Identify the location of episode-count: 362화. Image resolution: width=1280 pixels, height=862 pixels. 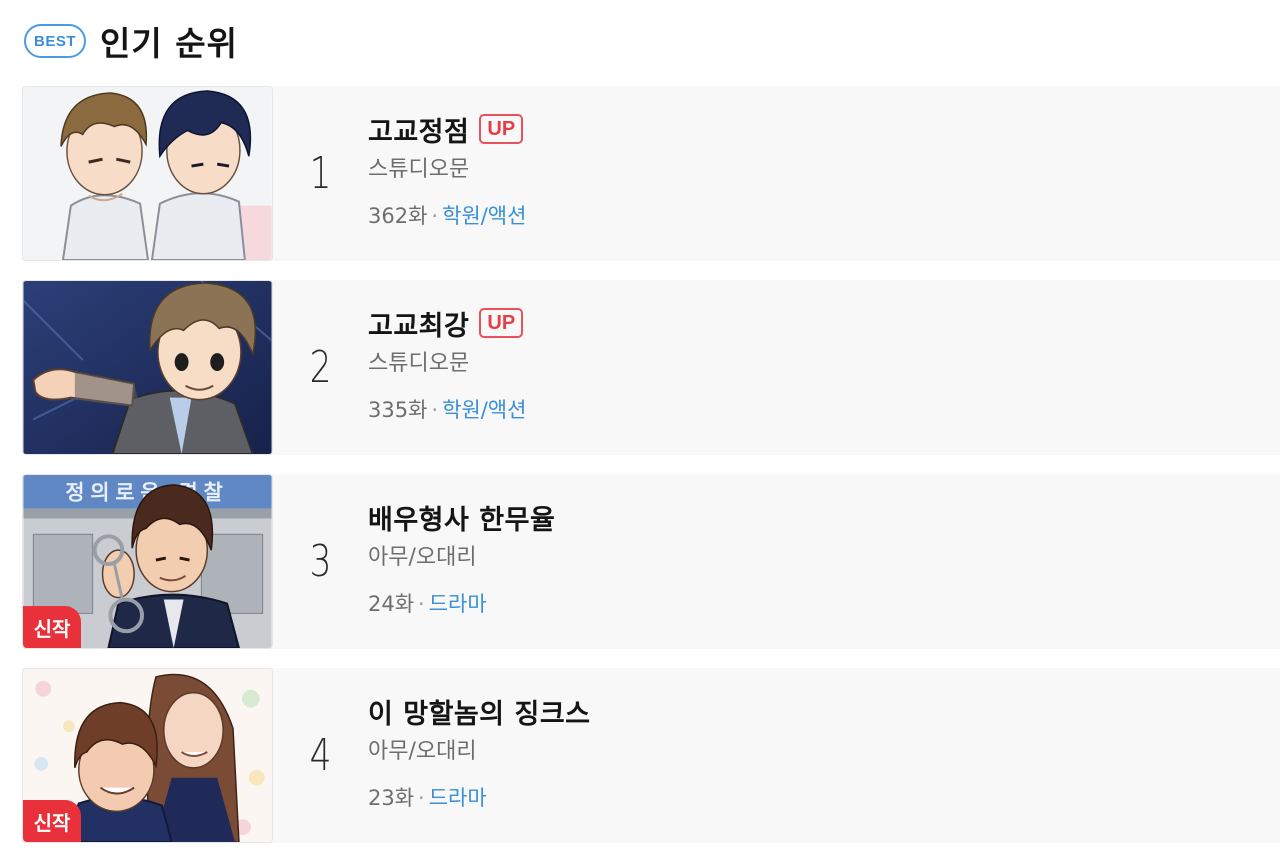
(398, 216).